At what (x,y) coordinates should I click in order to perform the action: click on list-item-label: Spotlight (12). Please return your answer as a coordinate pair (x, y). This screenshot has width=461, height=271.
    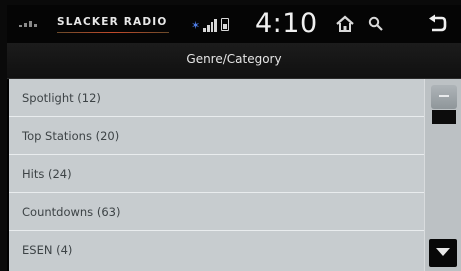
    Looking at the image, I should click on (61, 98).